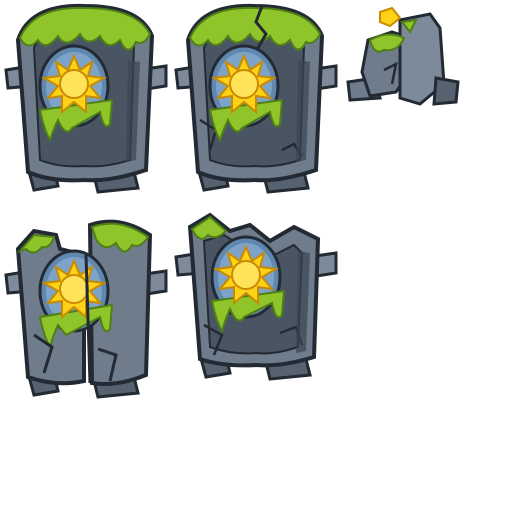 The height and width of the screenshot is (512, 512). I want to click on tombstone-cracked-top-sprite, so click(256, 98).